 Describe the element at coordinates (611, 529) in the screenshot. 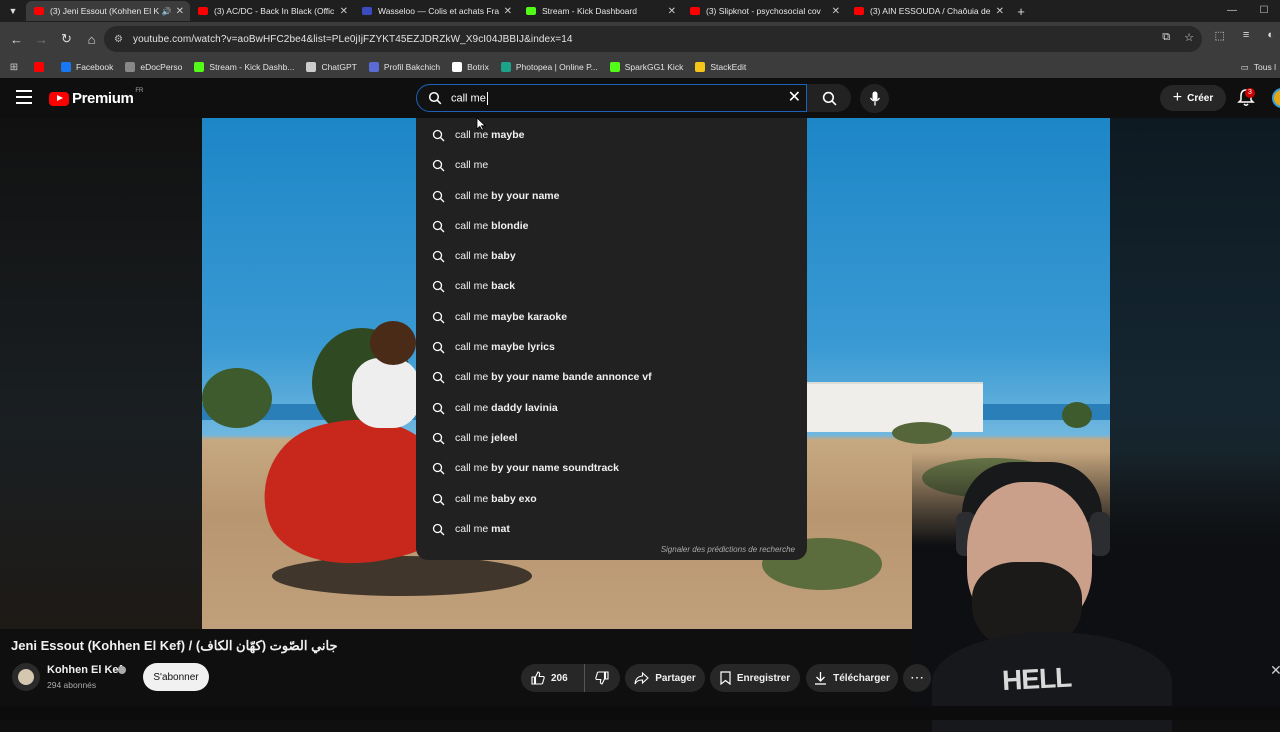

I see `search-suggestion: call me mat` at that location.